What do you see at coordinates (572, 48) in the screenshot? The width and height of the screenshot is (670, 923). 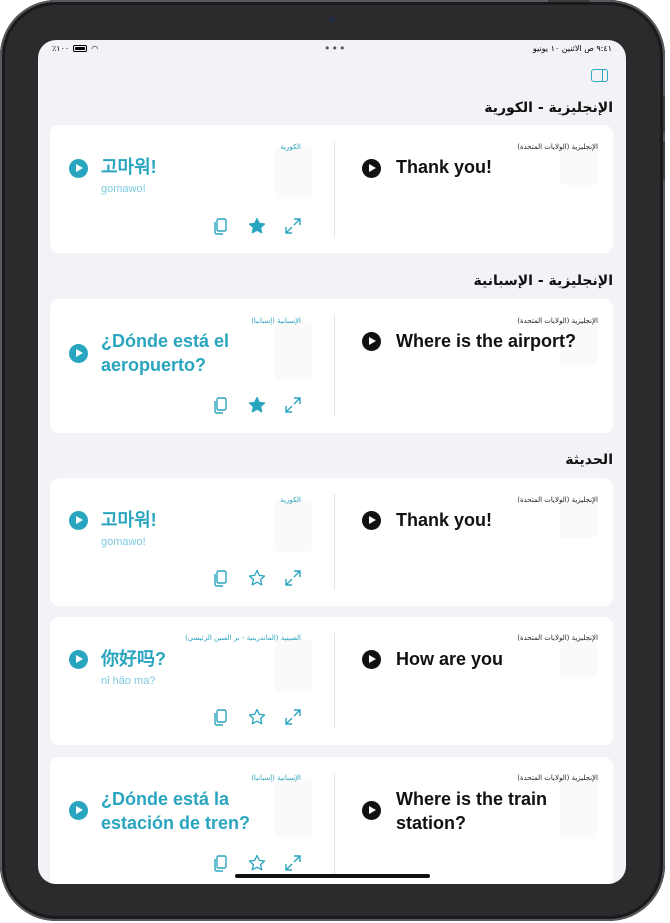 I see `status-datetime: ٩:٤١ ص الاثنين ١٠ يونيو` at bounding box center [572, 48].